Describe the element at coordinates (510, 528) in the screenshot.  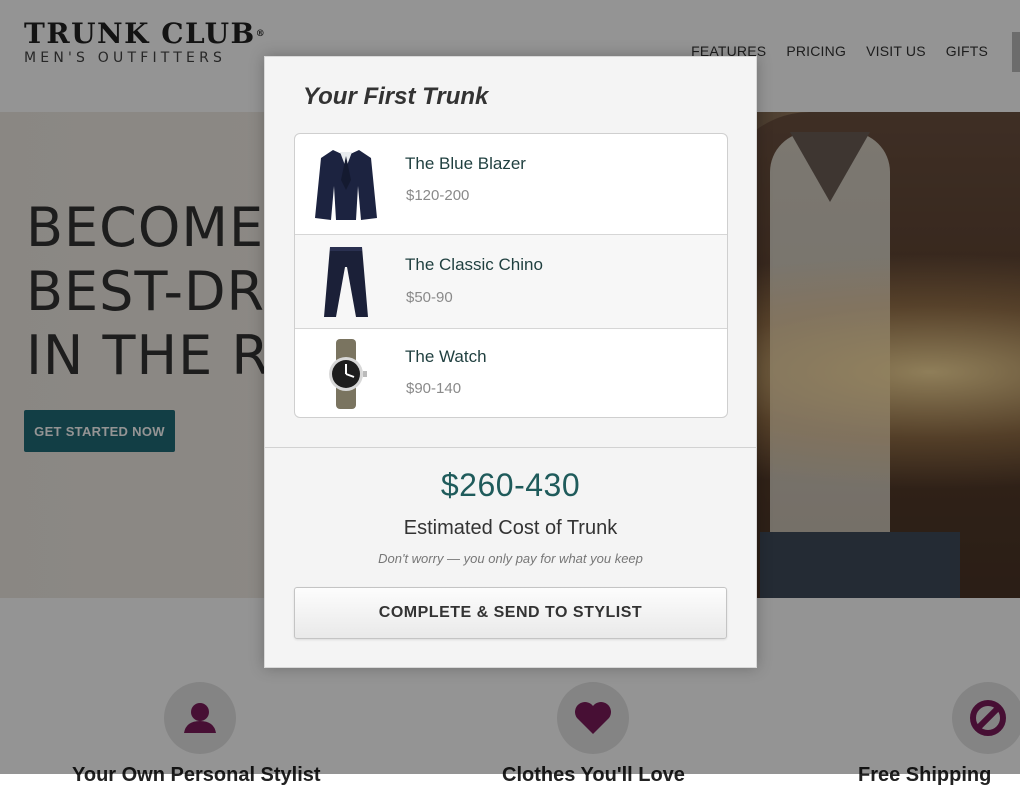
I see `estimated-total-label: Estimated Cost of Trunk` at that location.